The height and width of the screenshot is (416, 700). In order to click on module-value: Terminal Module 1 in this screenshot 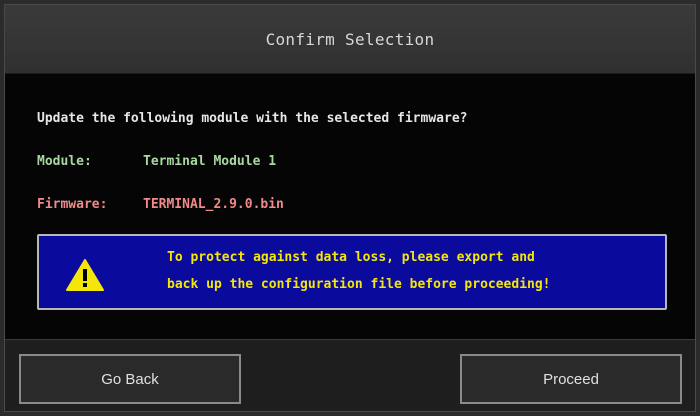, I will do `click(210, 161)`.